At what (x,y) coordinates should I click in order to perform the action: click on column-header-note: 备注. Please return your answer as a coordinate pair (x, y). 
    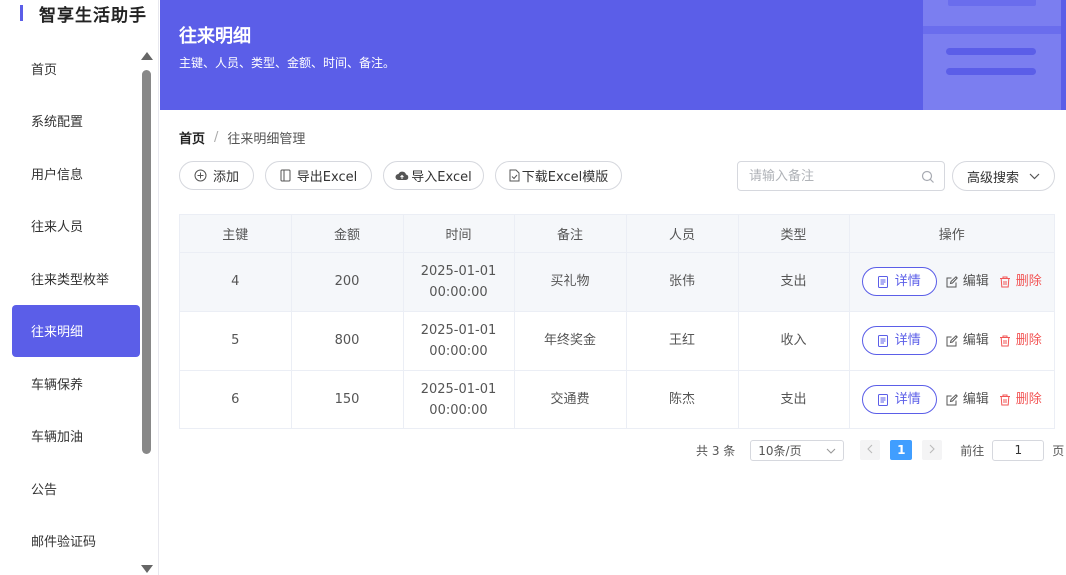
    Looking at the image, I should click on (570, 234).